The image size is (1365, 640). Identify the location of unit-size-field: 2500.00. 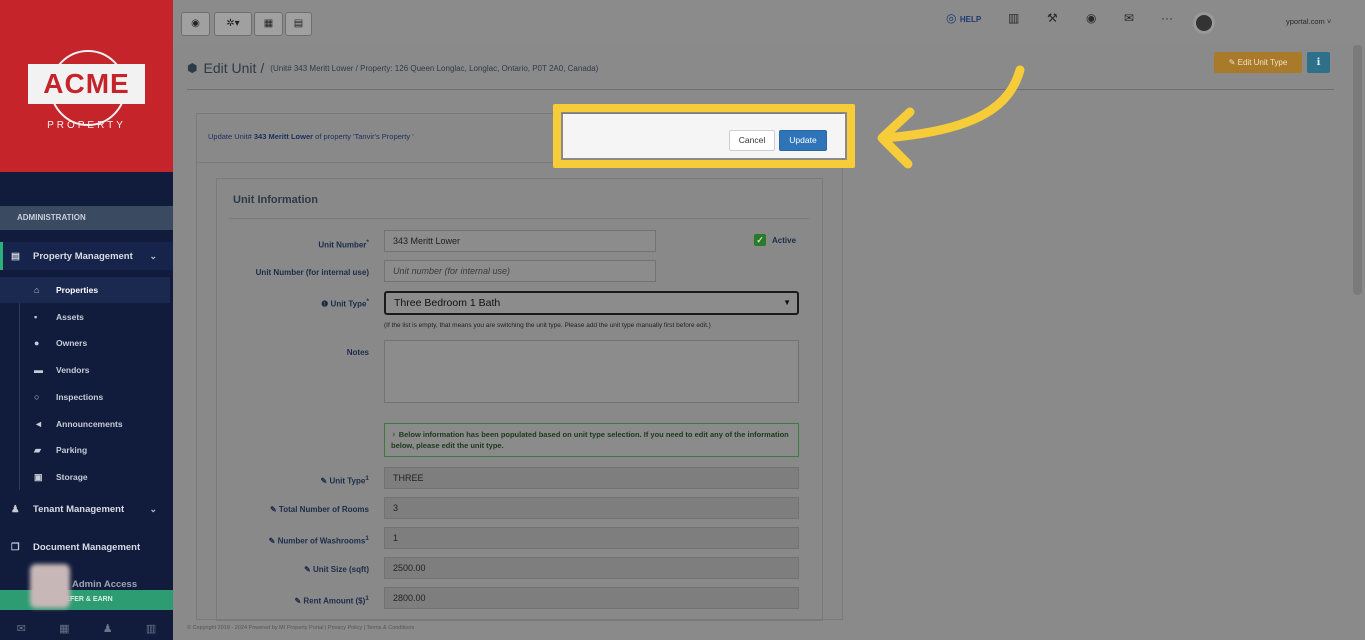
(591, 568).